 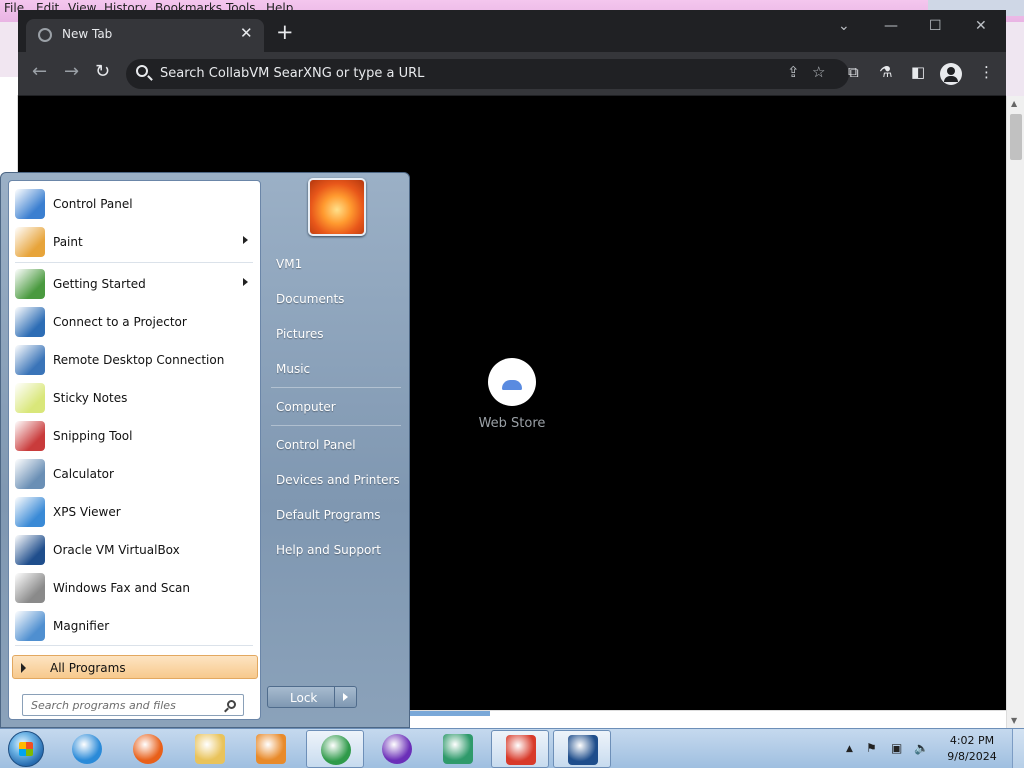 I want to click on web-store-icon, so click(x=512, y=382).